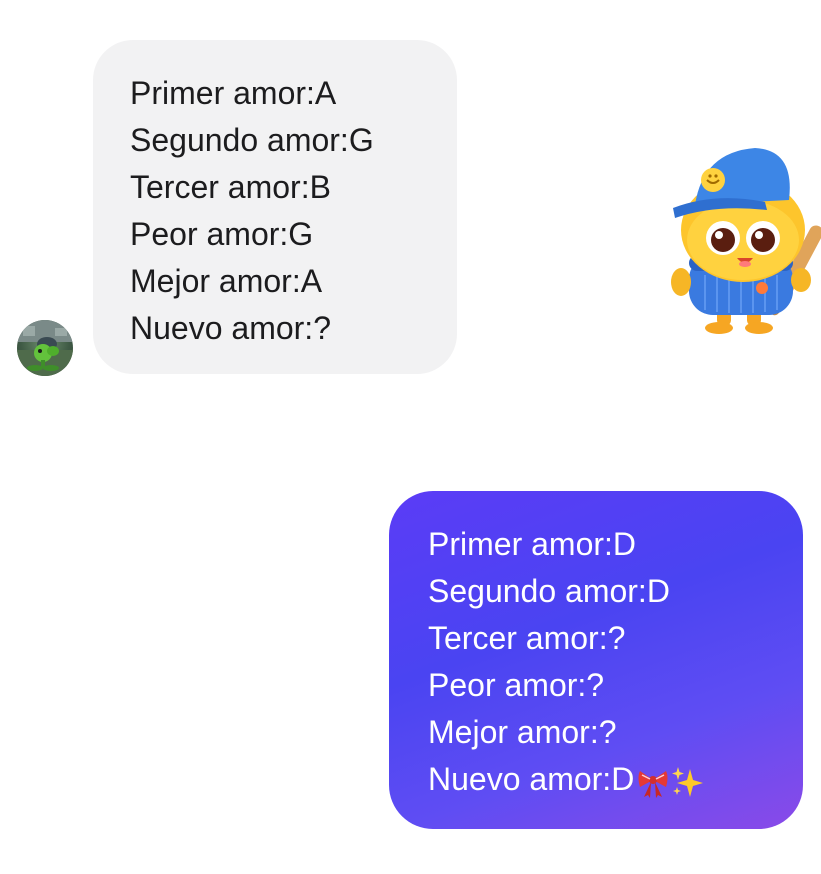  I want to click on emoji-group, so click(670, 782).